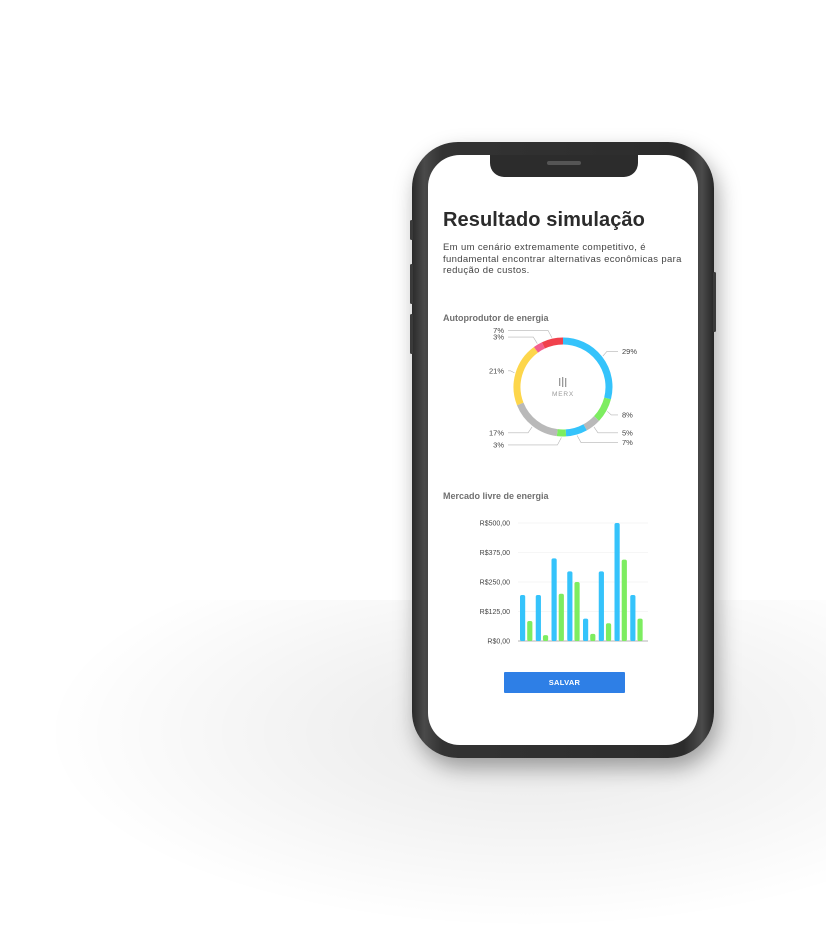 The image size is (826, 940). What do you see at coordinates (495, 612) in the screenshot?
I see `bar-chart-y-tick: R$125,00` at bounding box center [495, 612].